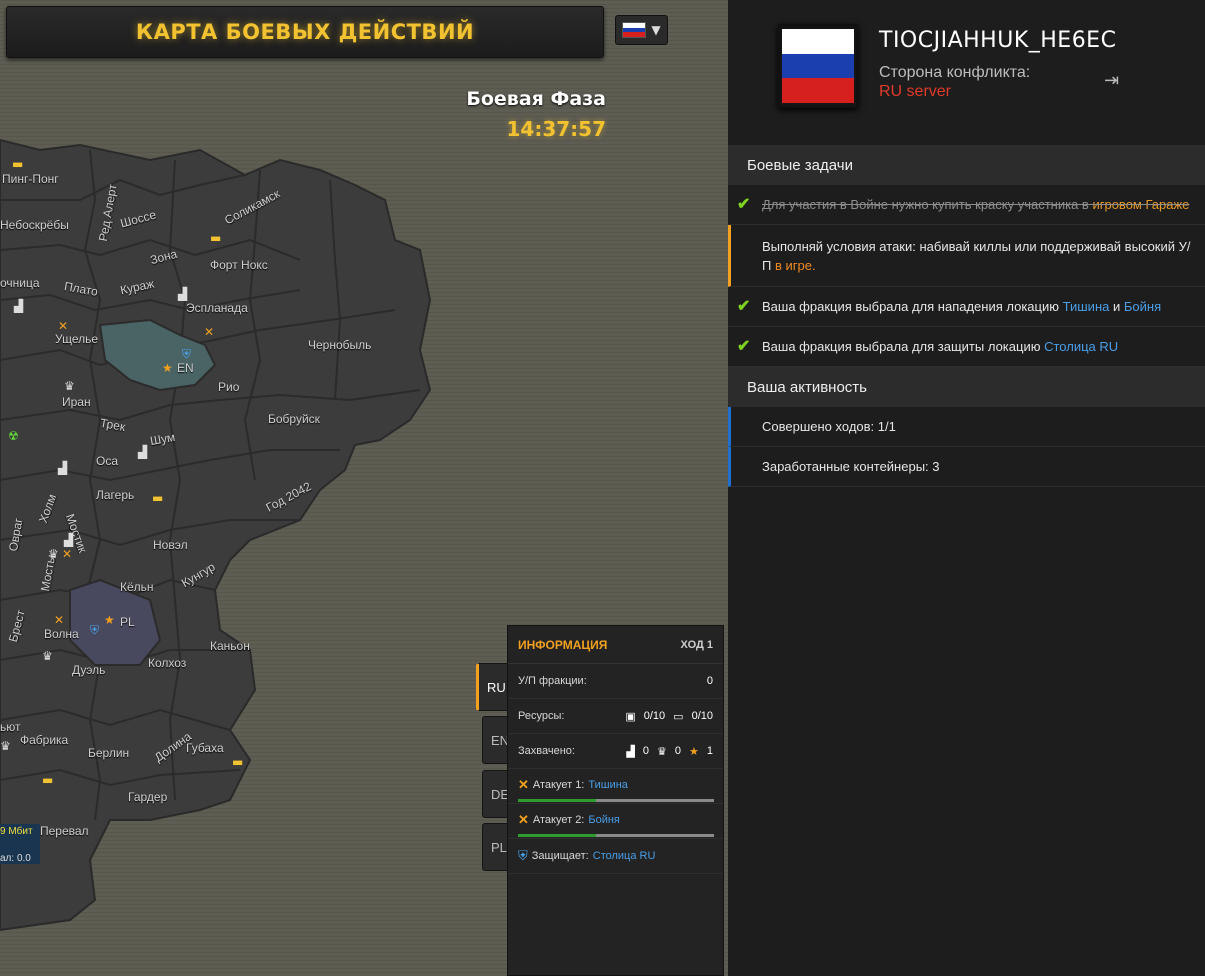  What do you see at coordinates (185, 368) in the screenshot?
I see `region-en: EN` at bounding box center [185, 368].